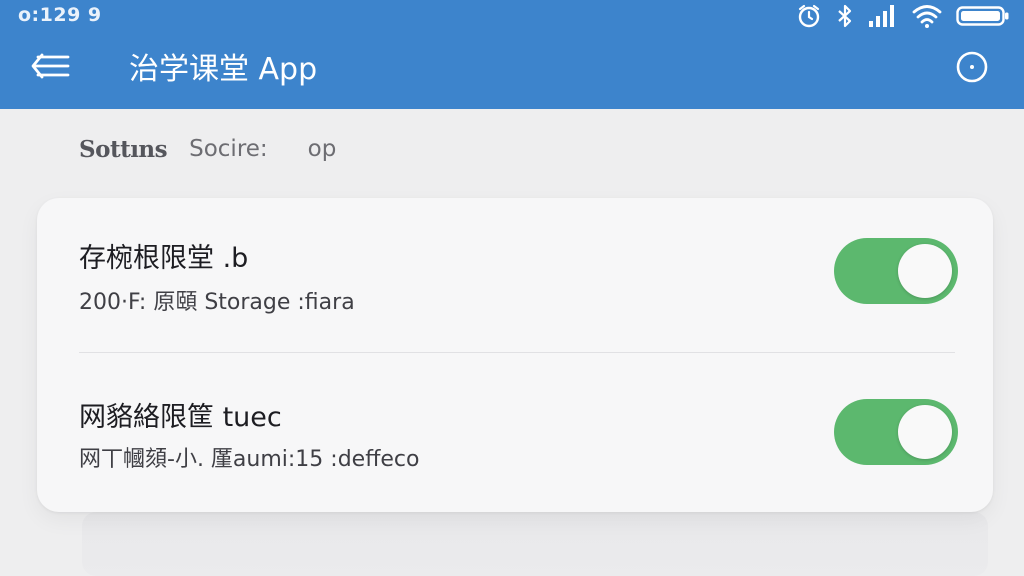 The height and width of the screenshot is (576, 1024). Describe the element at coordinates (228, 149) in the screenshot. I see `breadcrumb-item-source: Socire:` at that location.